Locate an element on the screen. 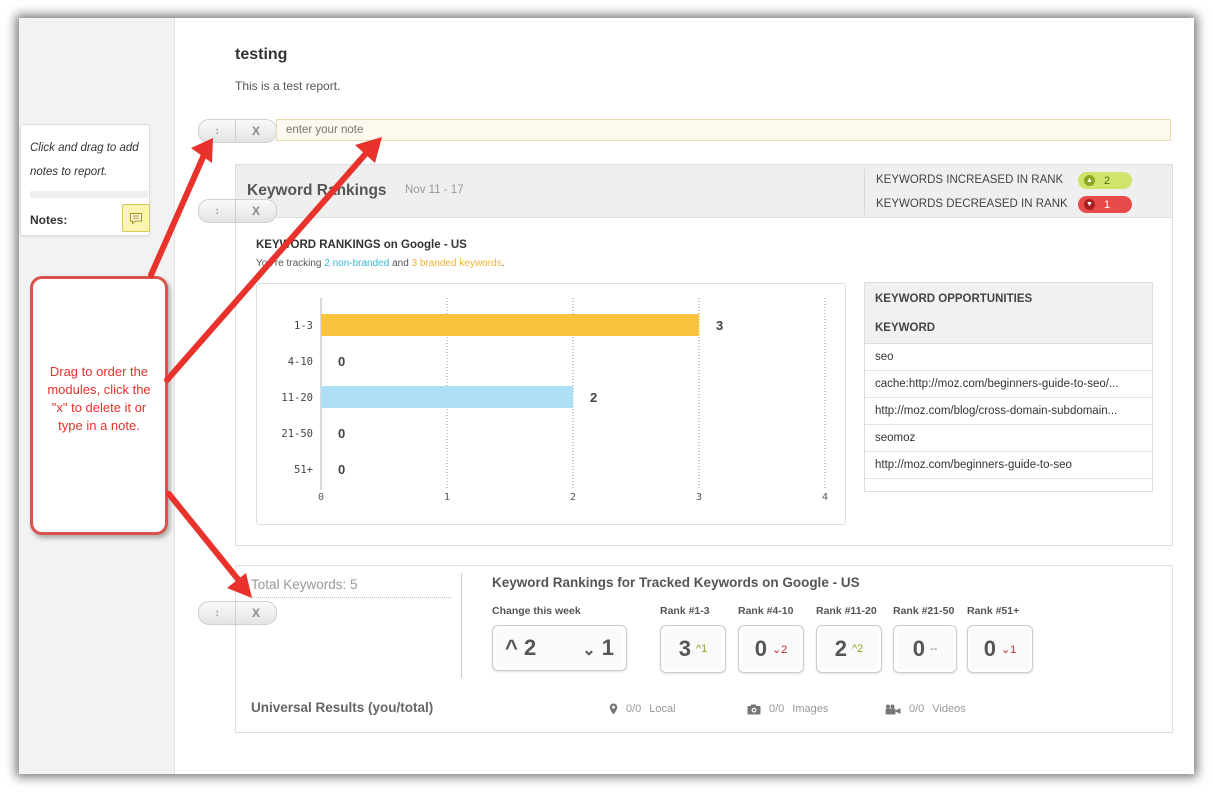 The image size is (1213, 794). camera-icon is located at coordinates (754, 709).